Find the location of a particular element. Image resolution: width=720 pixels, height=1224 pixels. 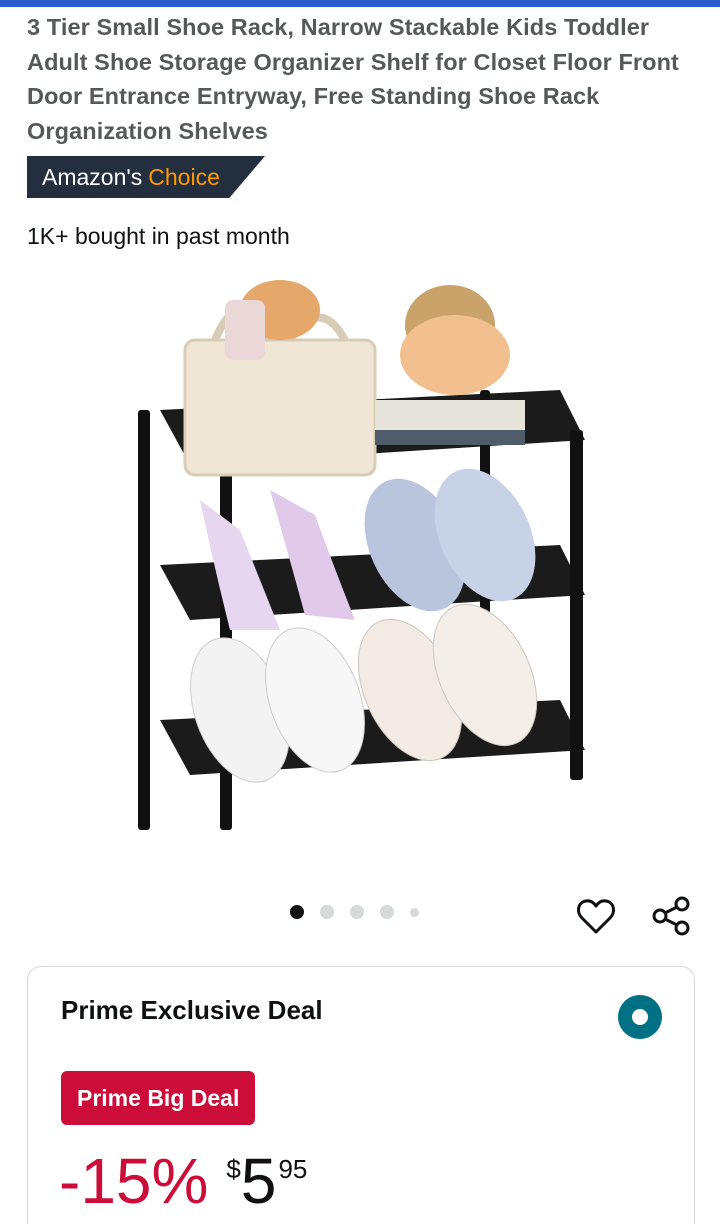

bought-count: 1K+ bought in past month is located at coordinates (158, 236).